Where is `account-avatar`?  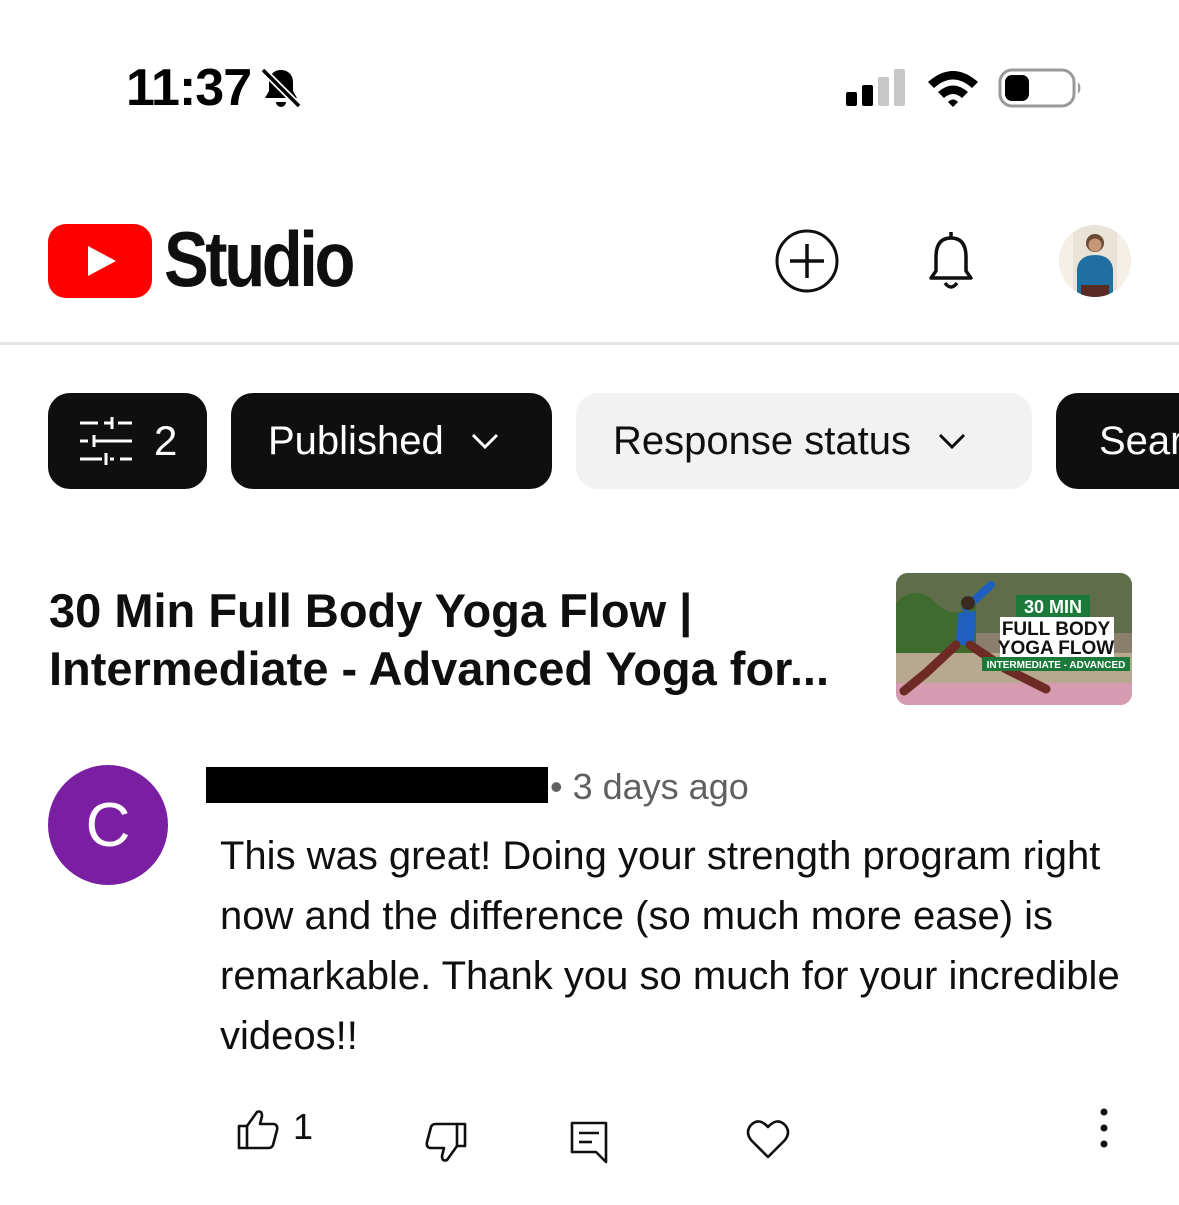 account-avatar is located at coordinates (1095, 261).